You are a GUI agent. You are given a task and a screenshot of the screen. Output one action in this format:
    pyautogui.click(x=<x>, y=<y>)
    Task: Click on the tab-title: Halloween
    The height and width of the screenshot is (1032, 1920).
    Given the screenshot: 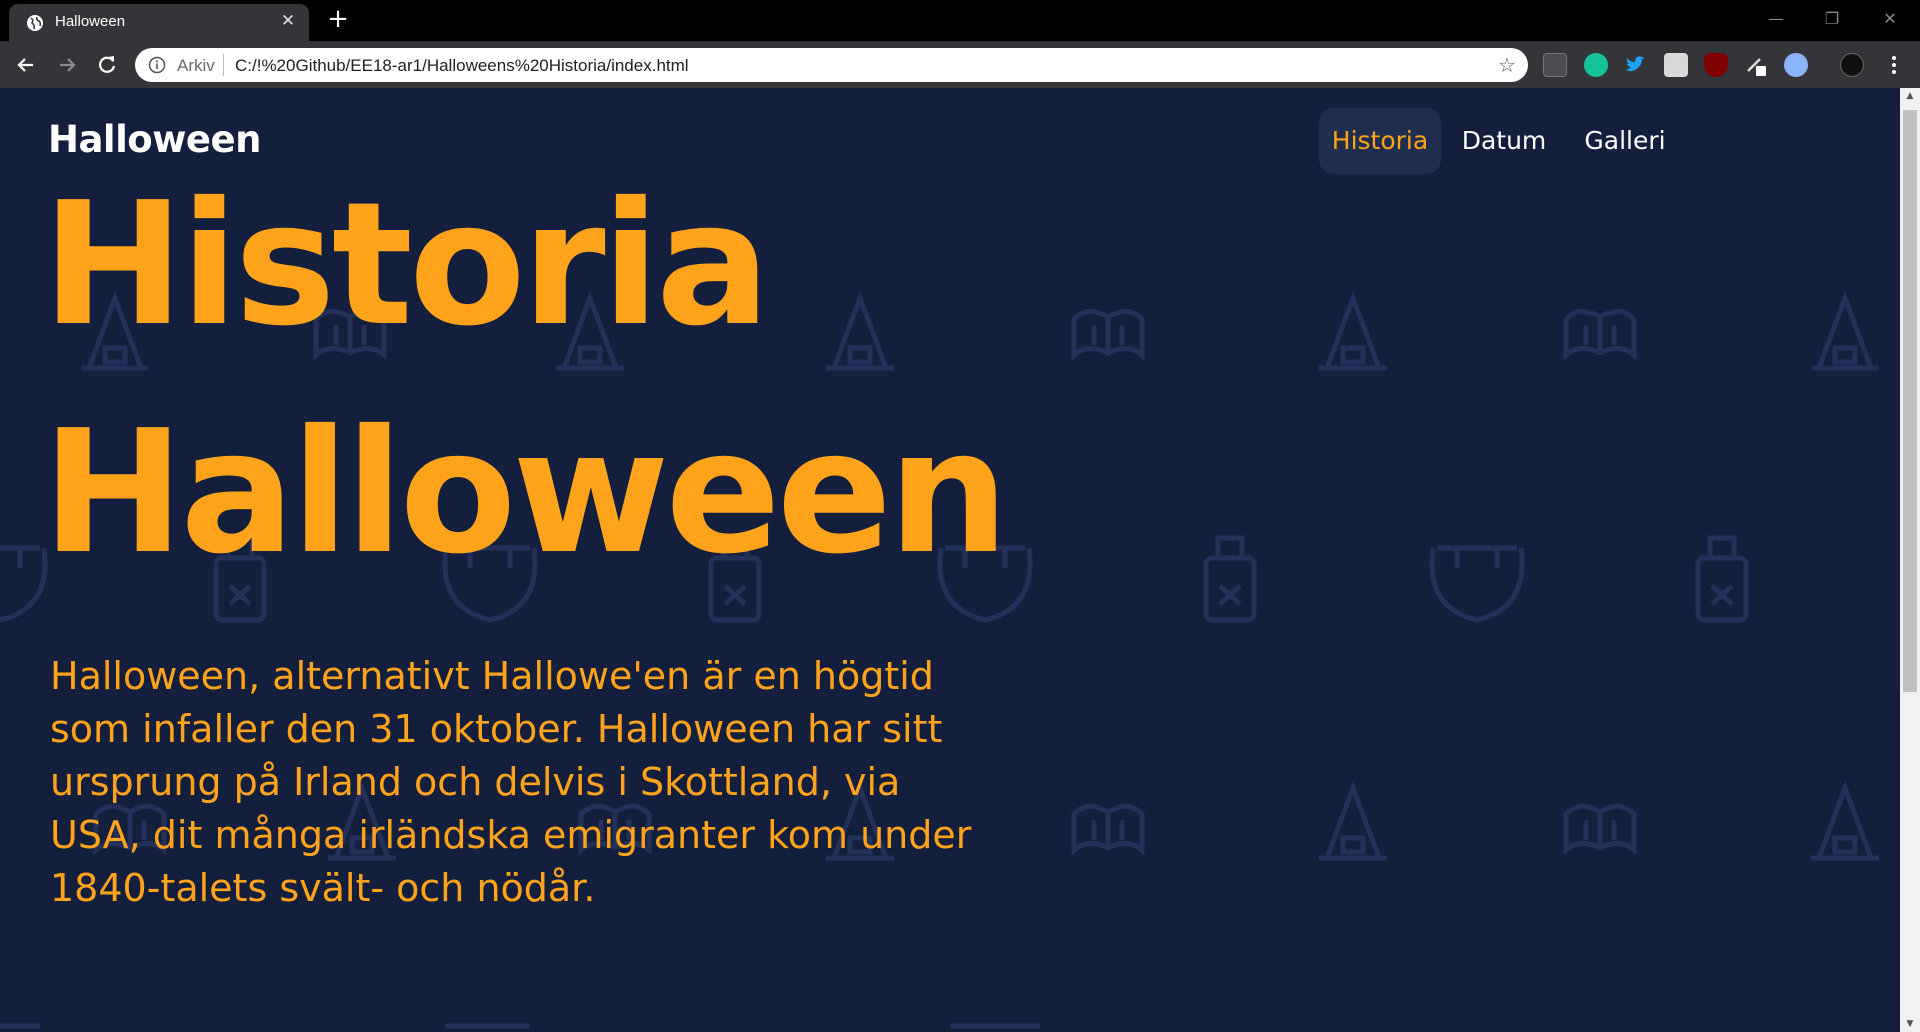 What is the action you would take?
    pyautogui.click(x=90, y=21)
    